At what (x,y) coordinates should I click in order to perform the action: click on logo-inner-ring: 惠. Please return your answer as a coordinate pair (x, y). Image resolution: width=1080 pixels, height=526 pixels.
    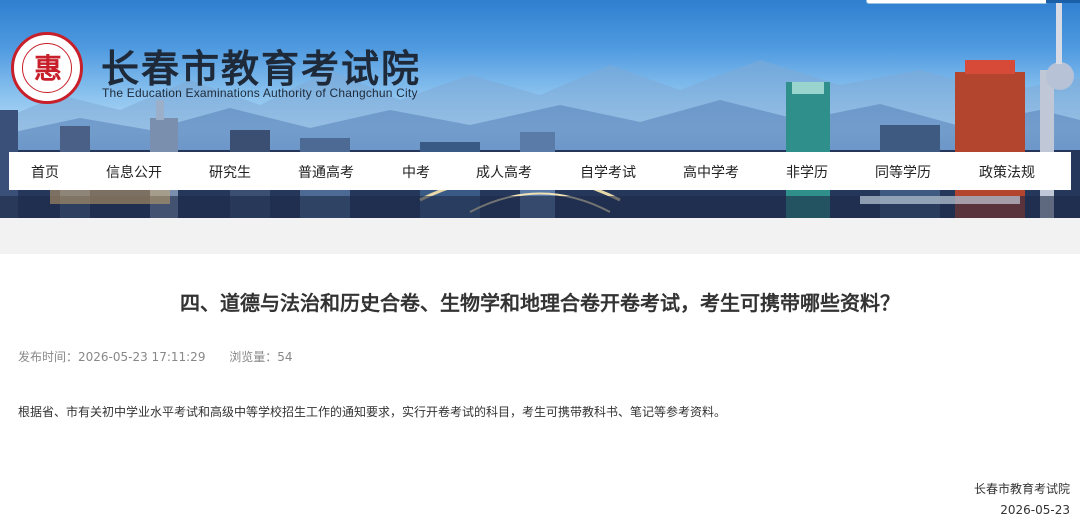
    Looking at the image, I should click on (47, 68).